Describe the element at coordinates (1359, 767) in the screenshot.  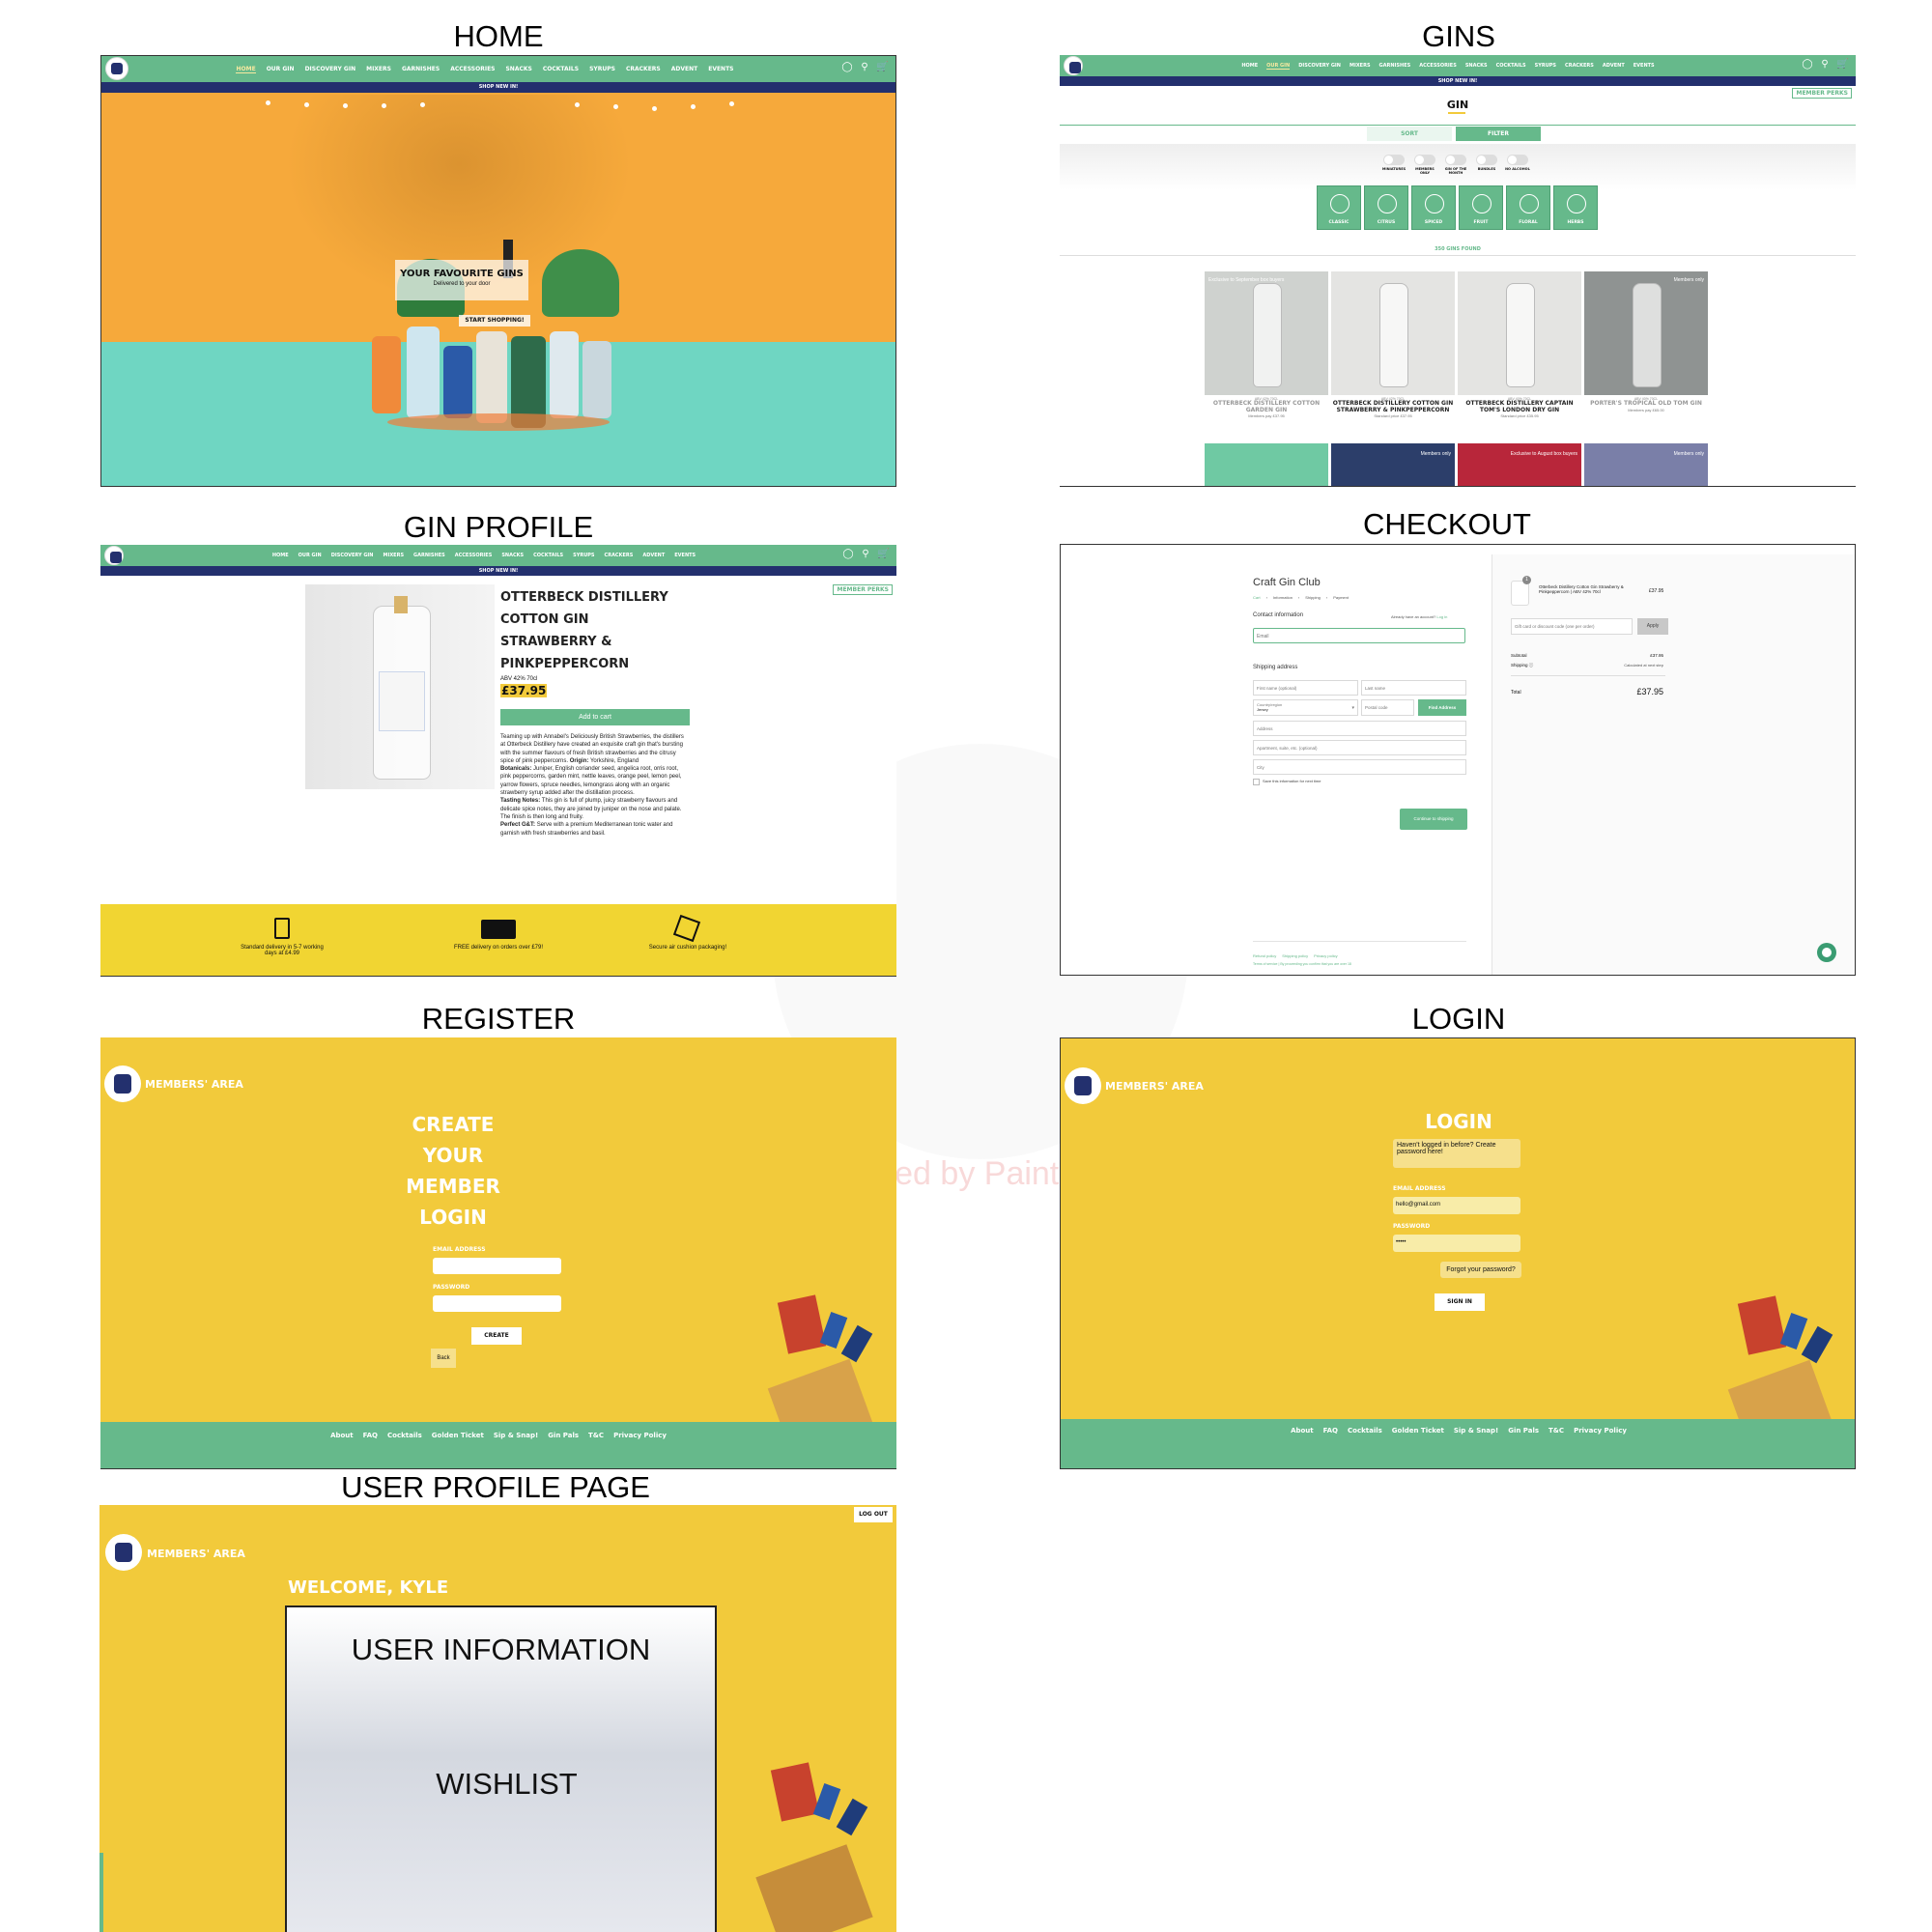
I see `city-field: City` at that location.